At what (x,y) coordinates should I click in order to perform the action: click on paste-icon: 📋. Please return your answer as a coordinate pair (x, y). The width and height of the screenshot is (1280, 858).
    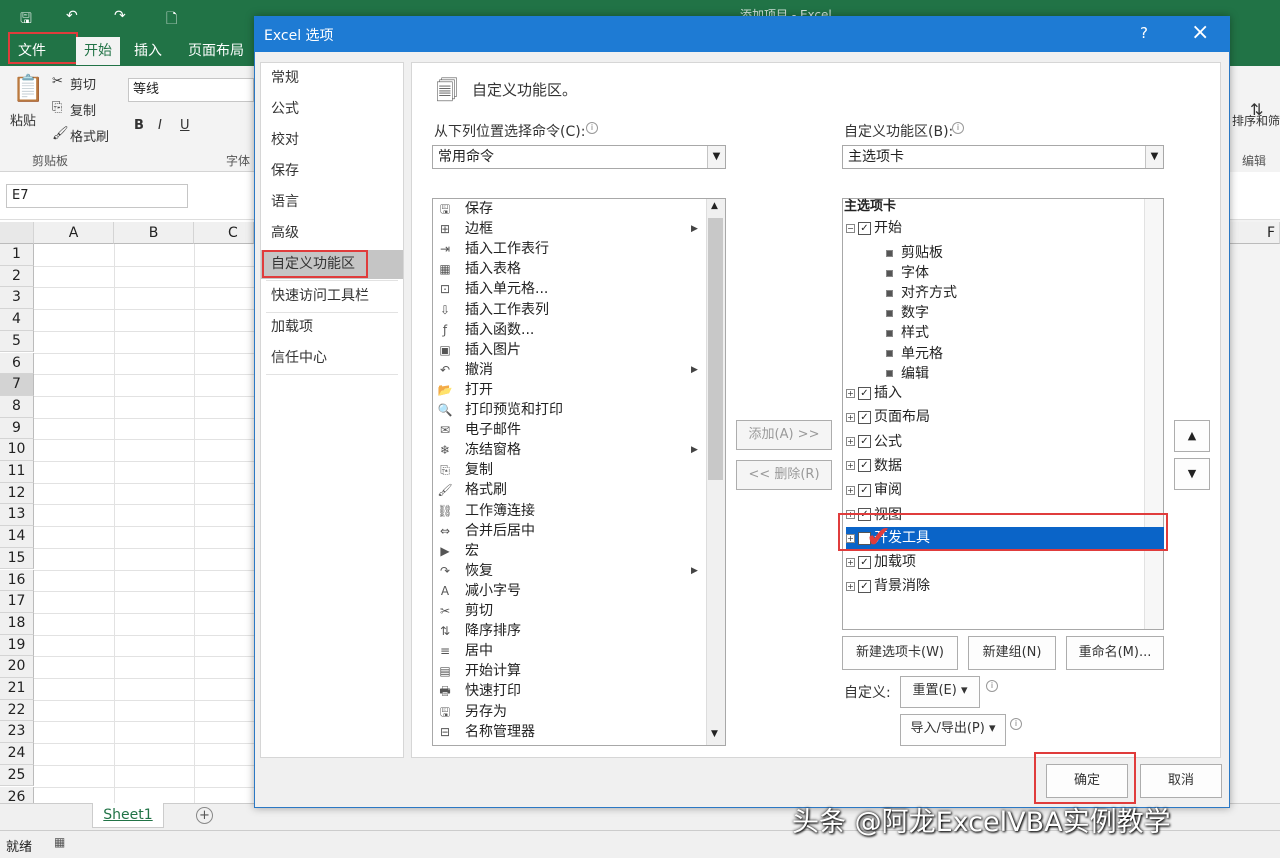
    Looking at the image, I should click on (28, 89).